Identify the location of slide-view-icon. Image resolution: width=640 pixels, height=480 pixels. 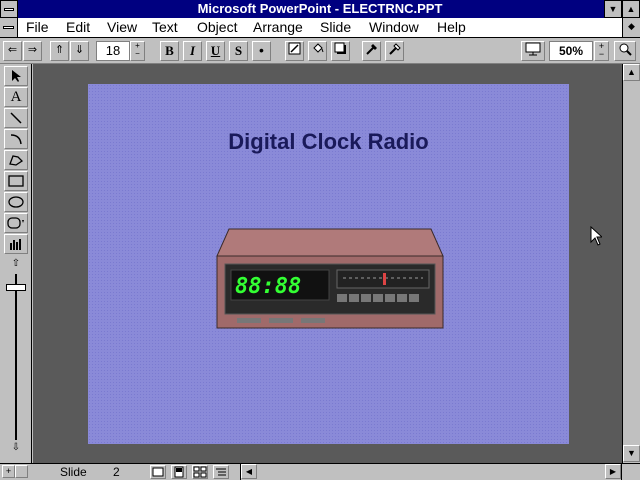
(158, 472).